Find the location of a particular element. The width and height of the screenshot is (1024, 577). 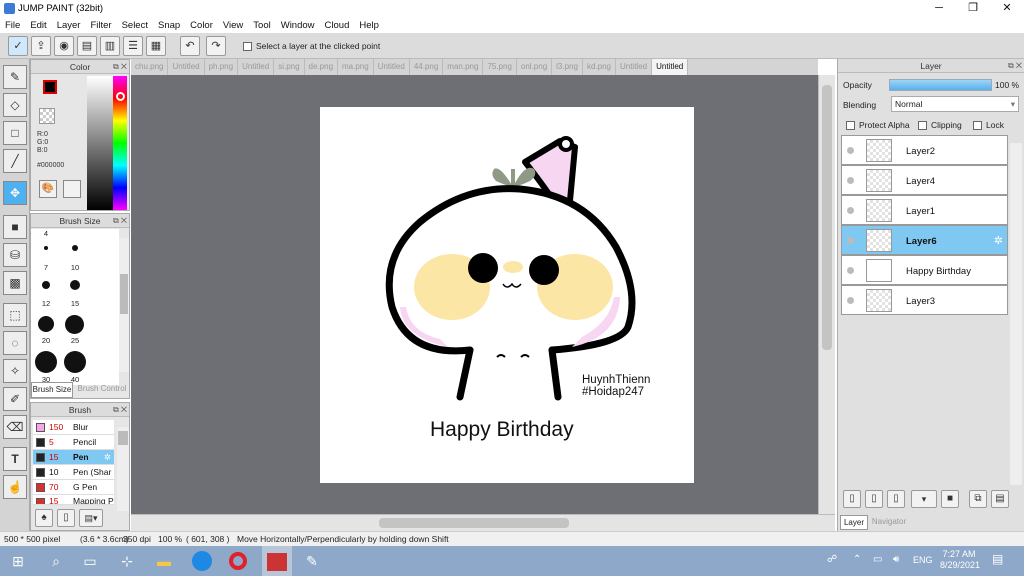

layer-row-selected: Layer6 ✲ is located at coordinates (924, 240).